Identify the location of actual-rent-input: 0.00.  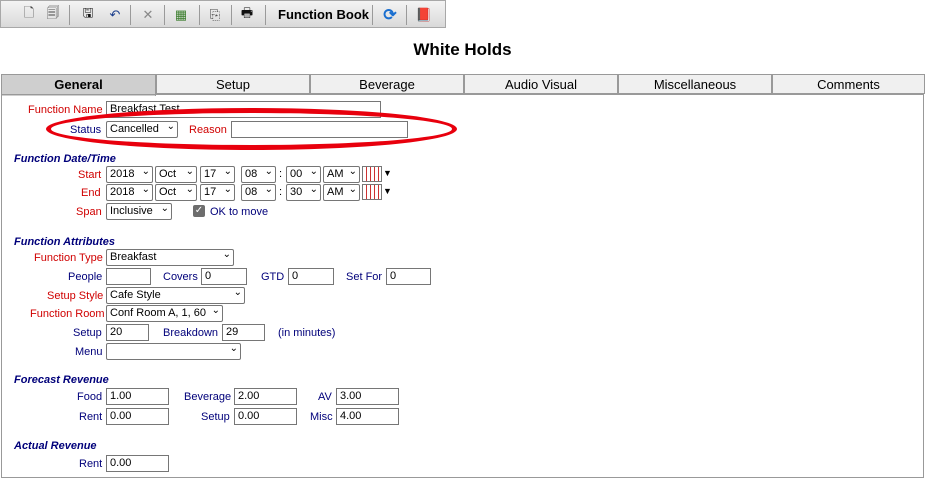
(137, 463).